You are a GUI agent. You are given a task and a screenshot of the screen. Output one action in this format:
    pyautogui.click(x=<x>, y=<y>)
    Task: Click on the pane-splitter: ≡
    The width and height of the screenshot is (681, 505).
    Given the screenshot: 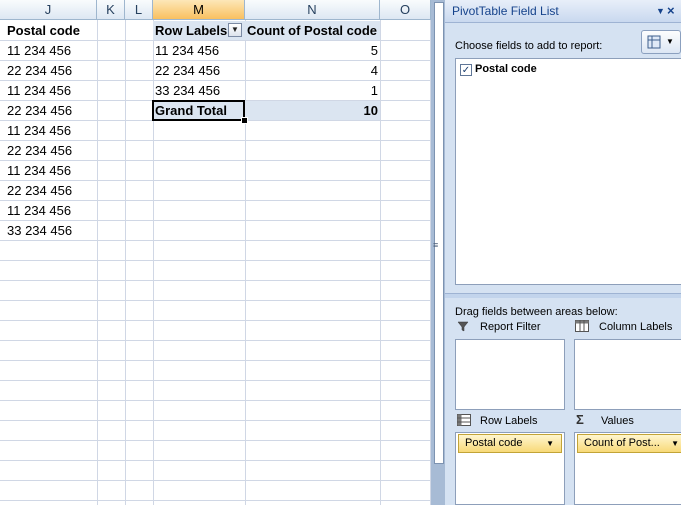 What is the action you would take?
    pyautogui.click(x=438, y=252)
    